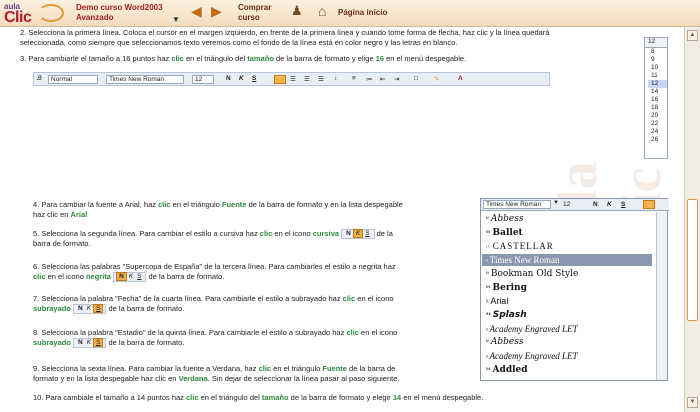 The height and width of the screenshot is (412, 700). I want to click on size-option: 16, so click(657, 100).